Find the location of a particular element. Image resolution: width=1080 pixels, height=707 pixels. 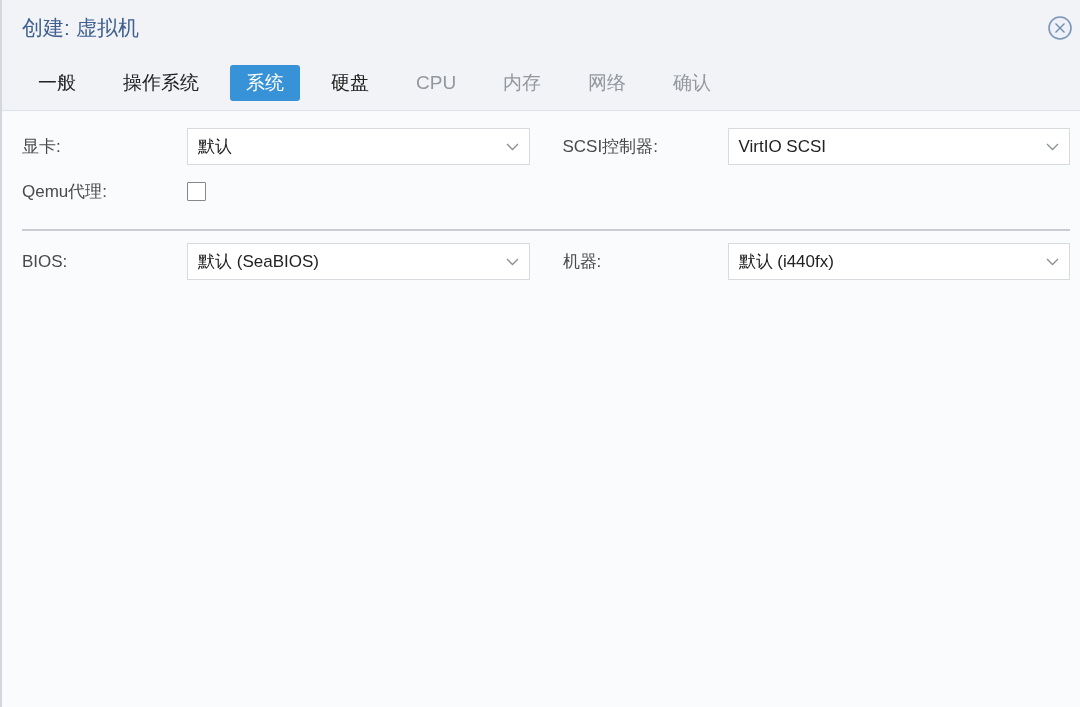

dropdown-select: 默认 (i440fx) is located at coordinates (898, 261).